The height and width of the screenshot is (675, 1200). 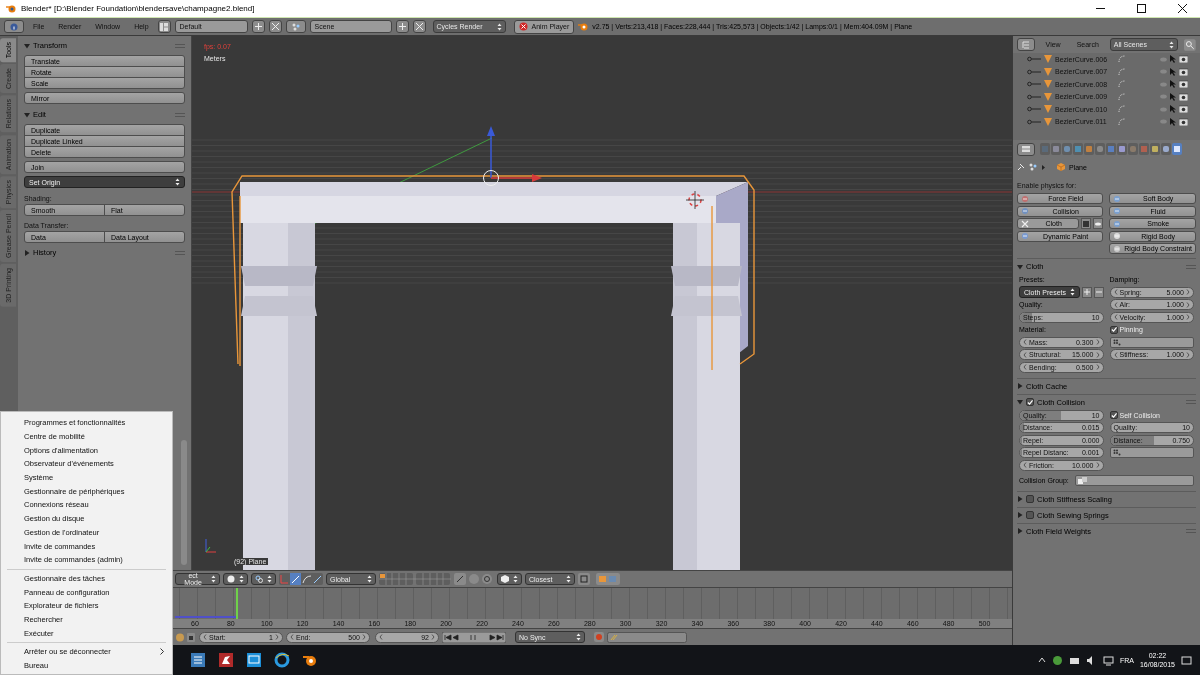 I want to click on playback-controls, so click(x=474, y=637).